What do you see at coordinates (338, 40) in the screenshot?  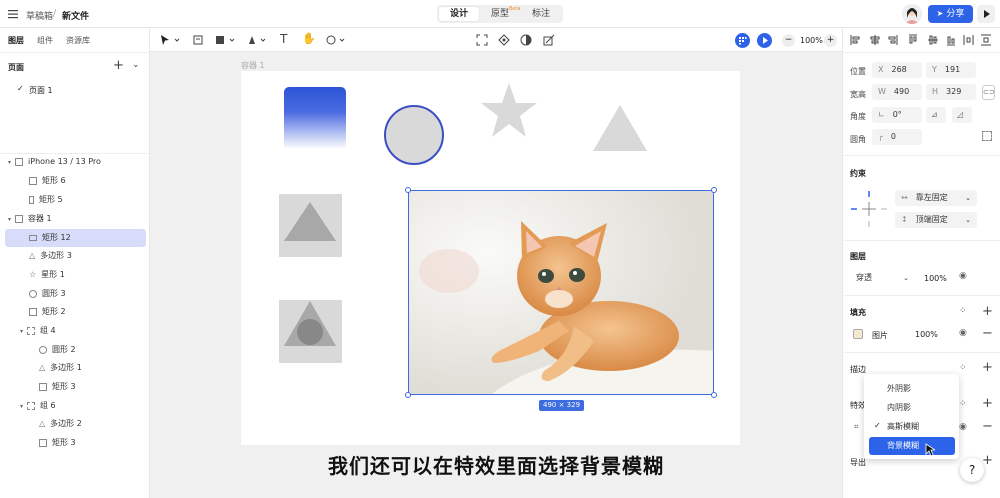 I see `comment-tool-icon` at bounding box center [338, 40].